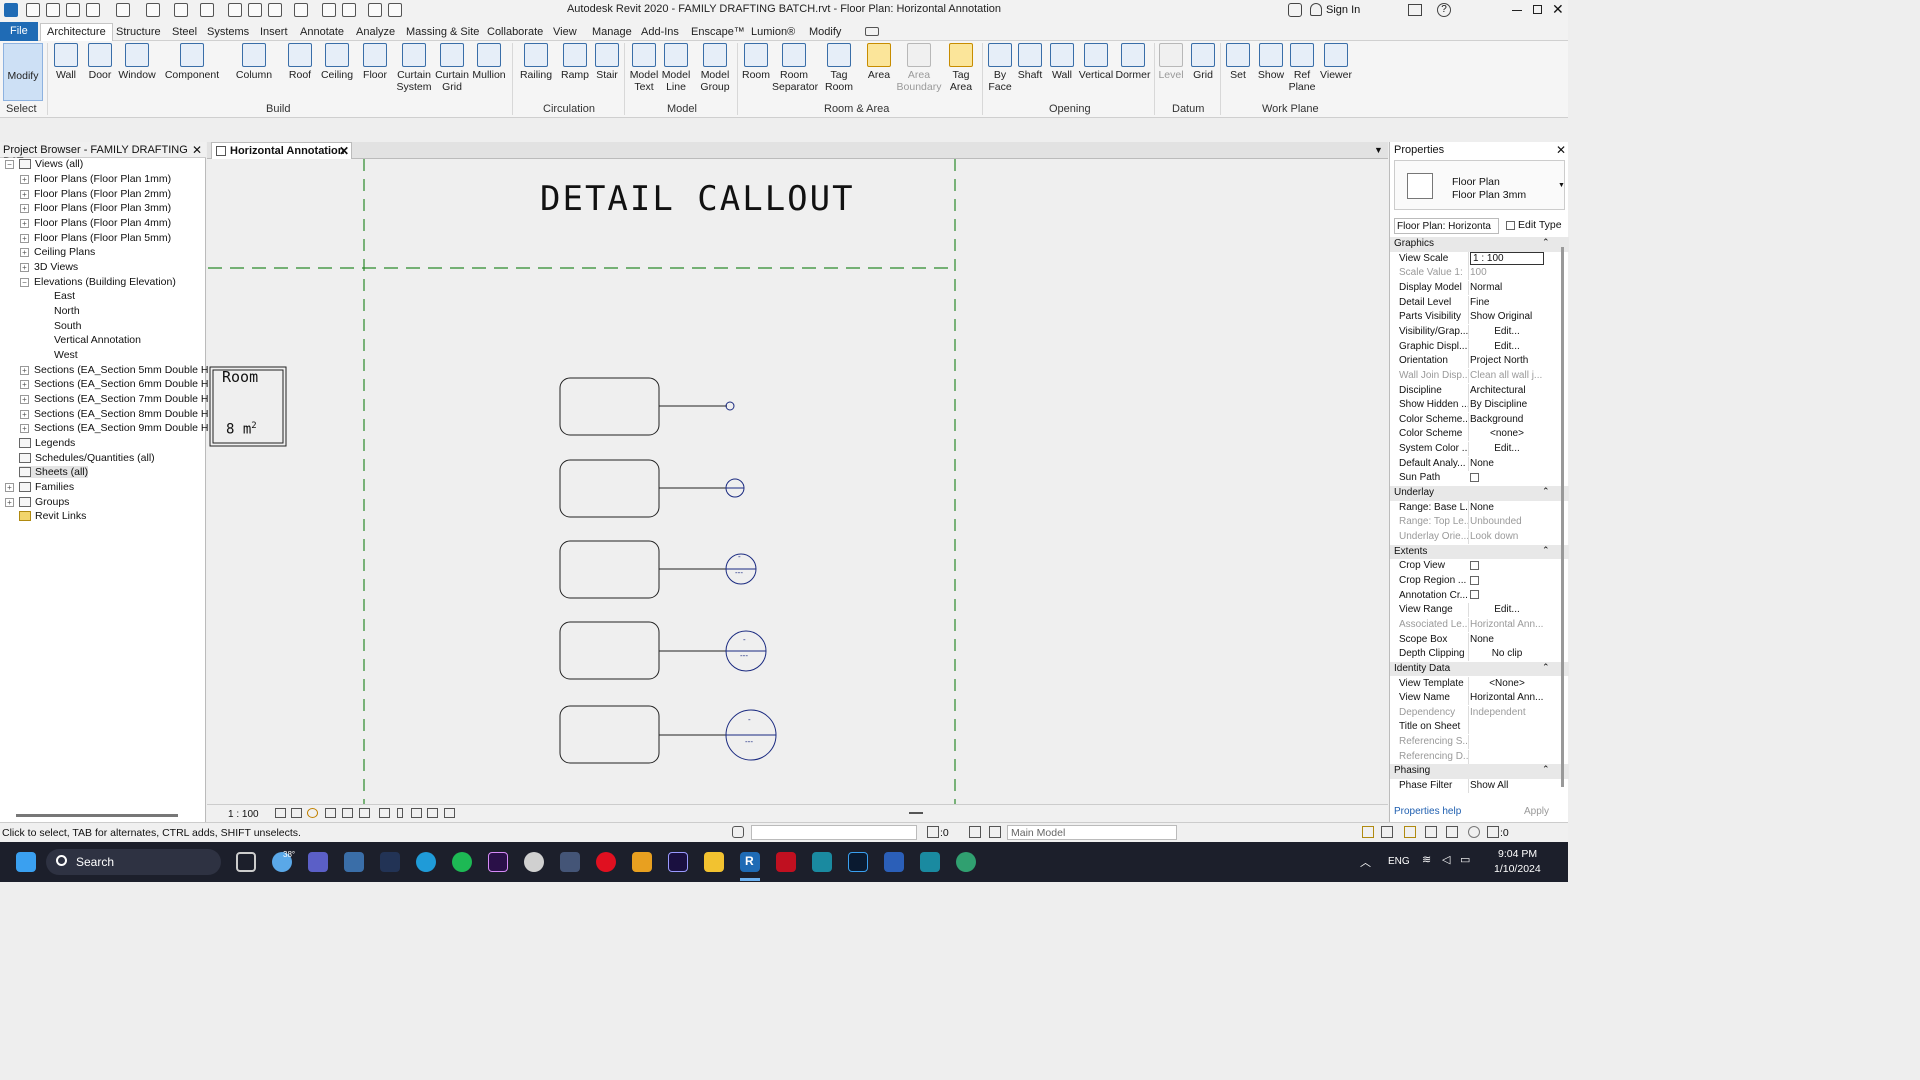 This screenshot has height=1080, width=1920. I want to click on tag-area-button: Tag Area, so click(961, 71).